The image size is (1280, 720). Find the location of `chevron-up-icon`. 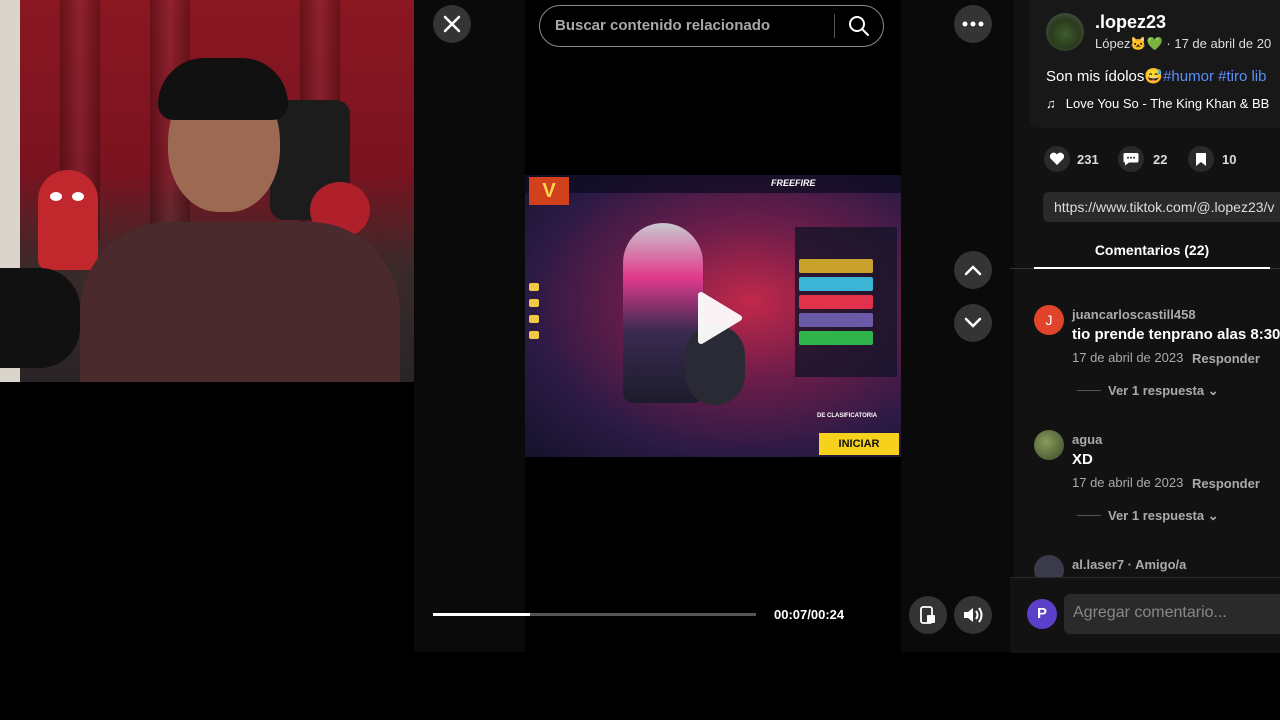

chevron-up-icon is located at coordinates (973, 270).